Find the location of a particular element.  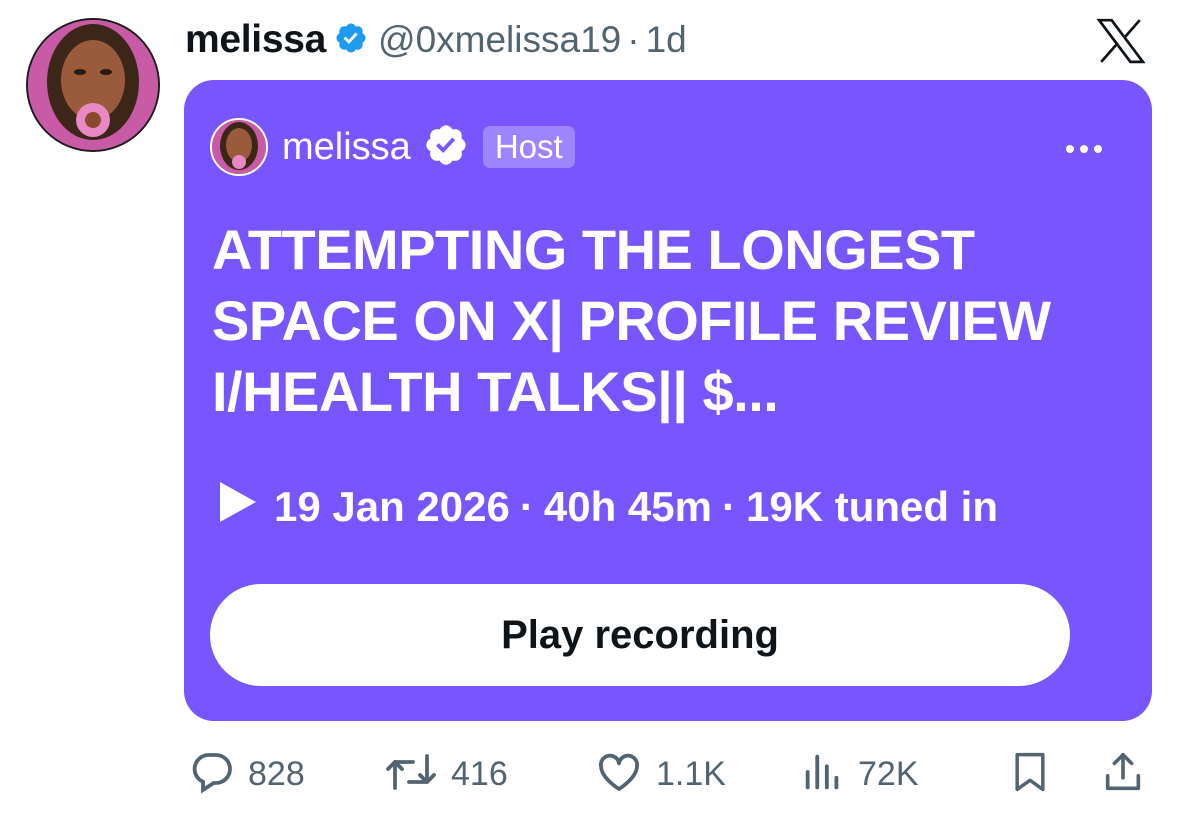

play-recording-button: Play recording is located at coordinates (640, 635).